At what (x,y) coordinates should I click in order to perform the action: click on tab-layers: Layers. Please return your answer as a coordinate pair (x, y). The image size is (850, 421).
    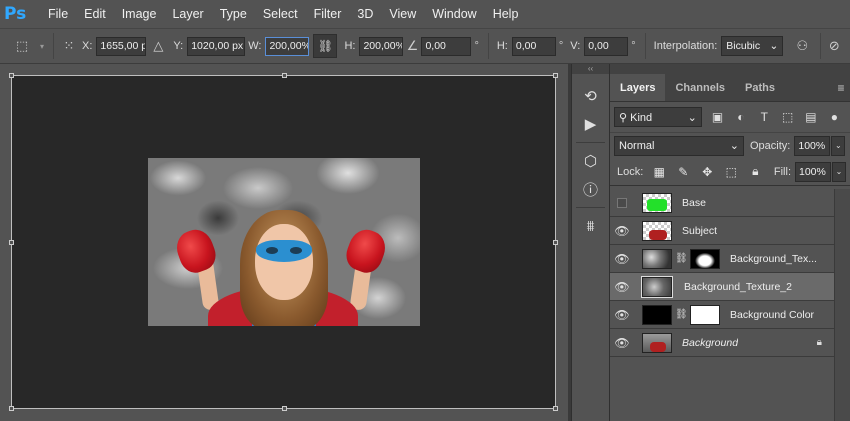
    Looking at the image, I should click on (638, 87).